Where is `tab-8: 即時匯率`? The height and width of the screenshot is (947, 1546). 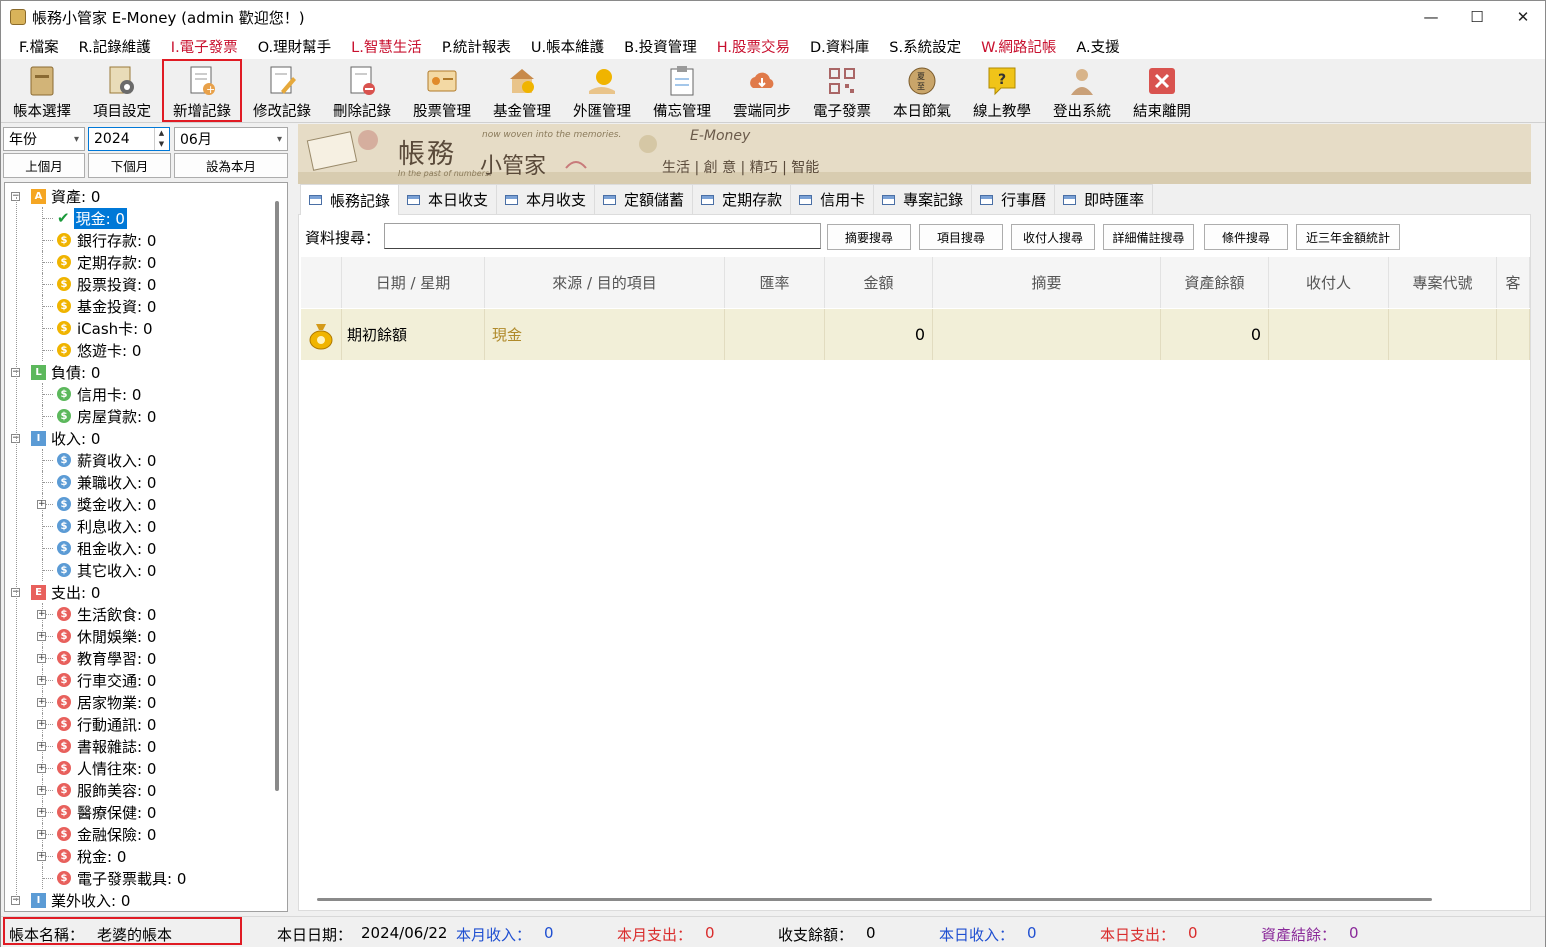
tab-8: 即時匯率 is located at coordinates (1104, 199).